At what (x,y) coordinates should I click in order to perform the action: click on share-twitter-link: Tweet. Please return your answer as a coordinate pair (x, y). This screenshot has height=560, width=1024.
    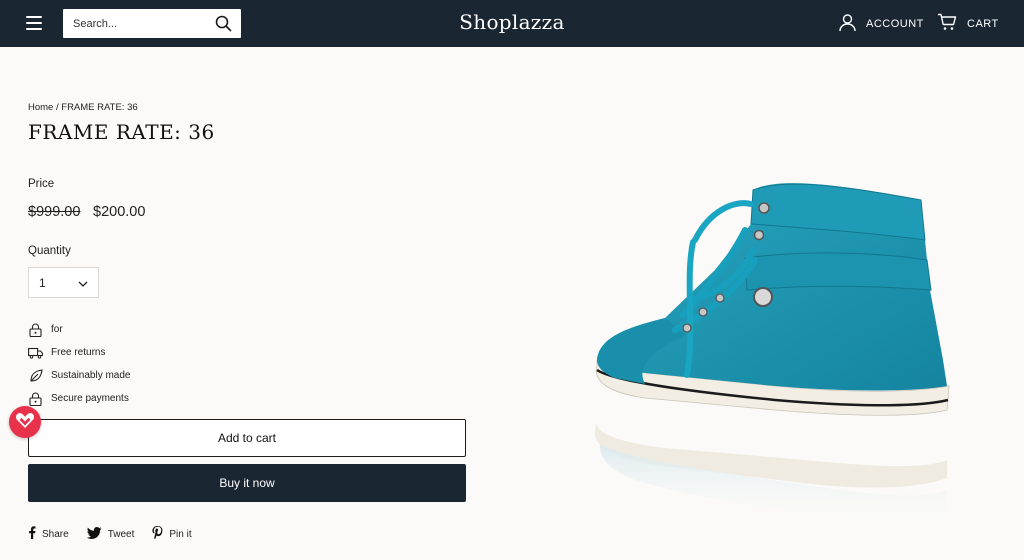
    Looking at the image, I should click on (110, 534).